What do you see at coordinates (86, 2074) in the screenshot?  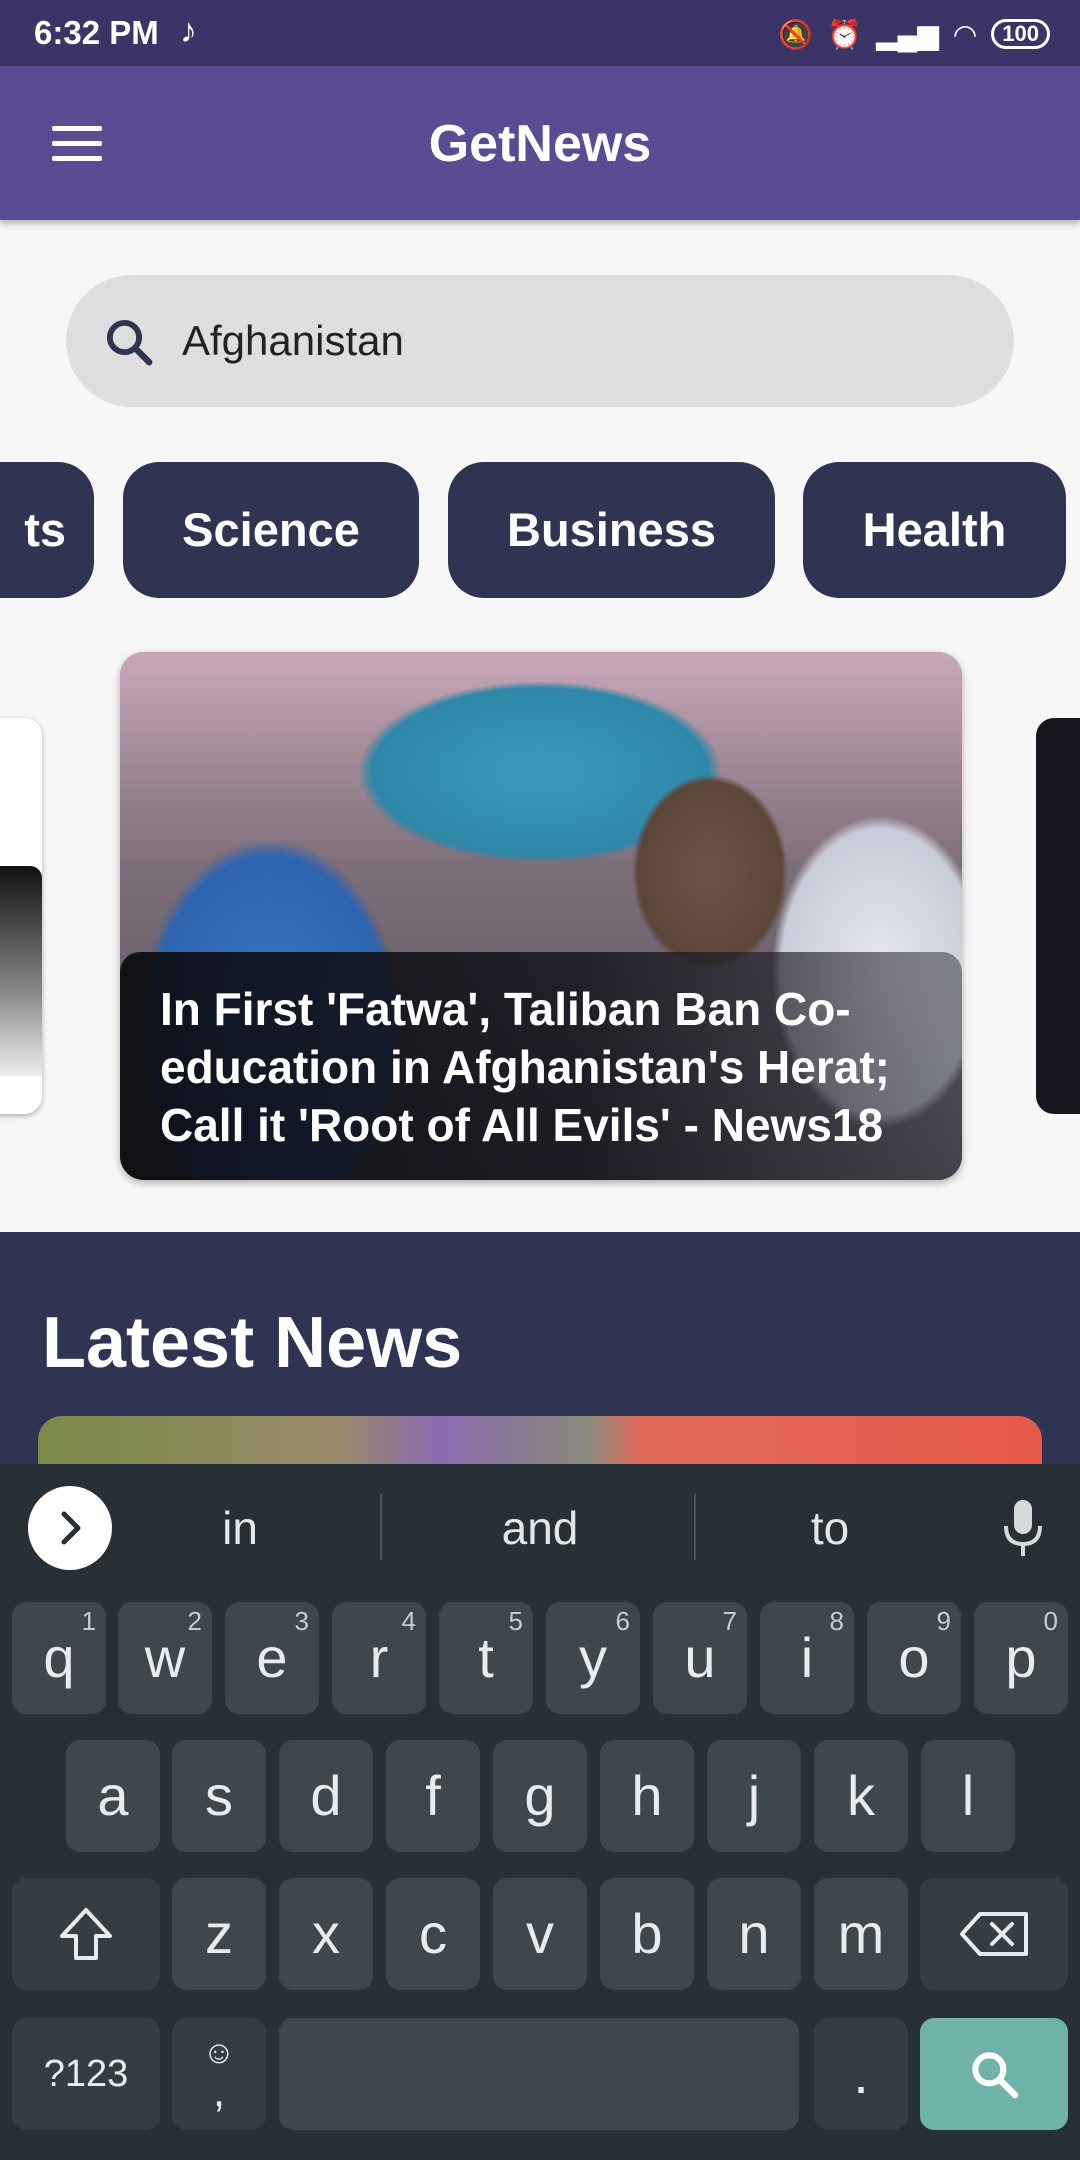 I see `symbols-key: ?123` at bounding box center [86, 2074].